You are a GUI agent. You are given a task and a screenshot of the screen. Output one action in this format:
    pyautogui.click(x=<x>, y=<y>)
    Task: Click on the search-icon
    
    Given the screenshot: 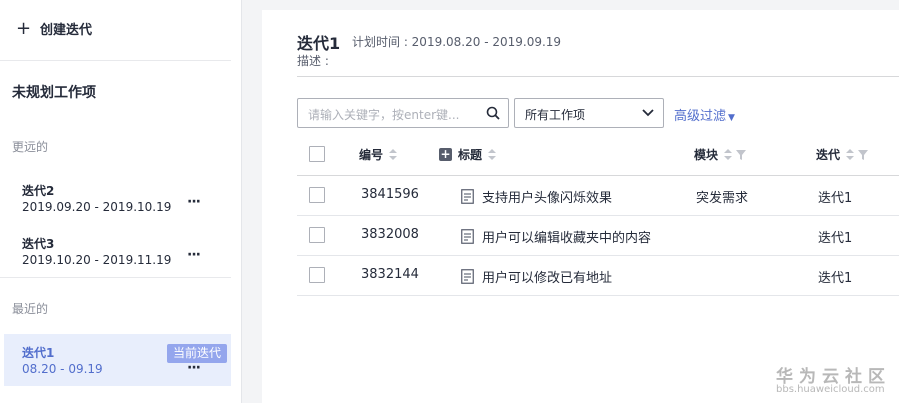 What is the action you would take?
    pyautogui.click(x=493, y=113)
    